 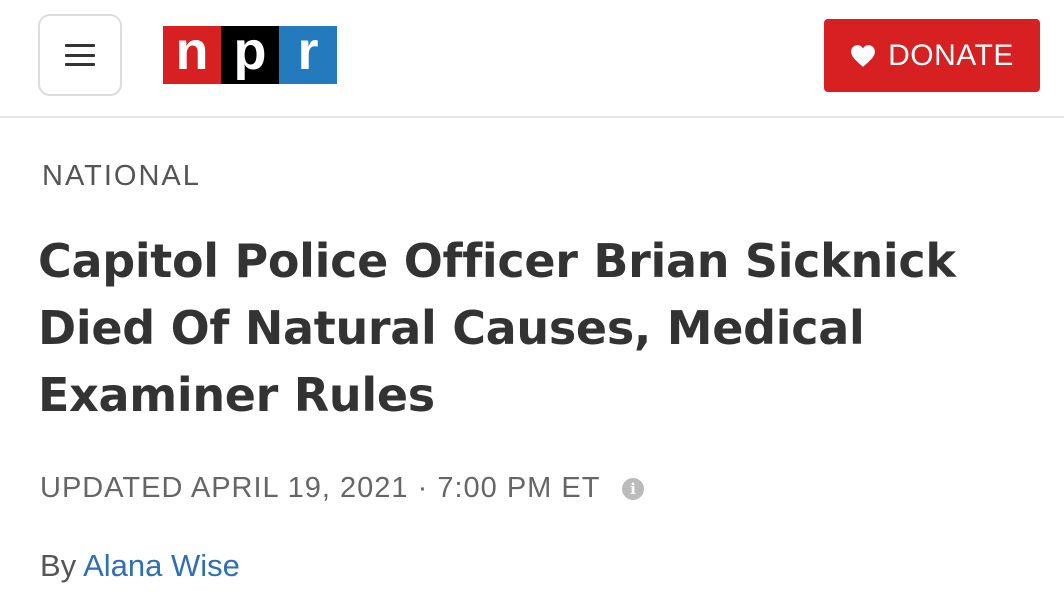 I want to click on info-icon: i, so click(x=633, y=488).